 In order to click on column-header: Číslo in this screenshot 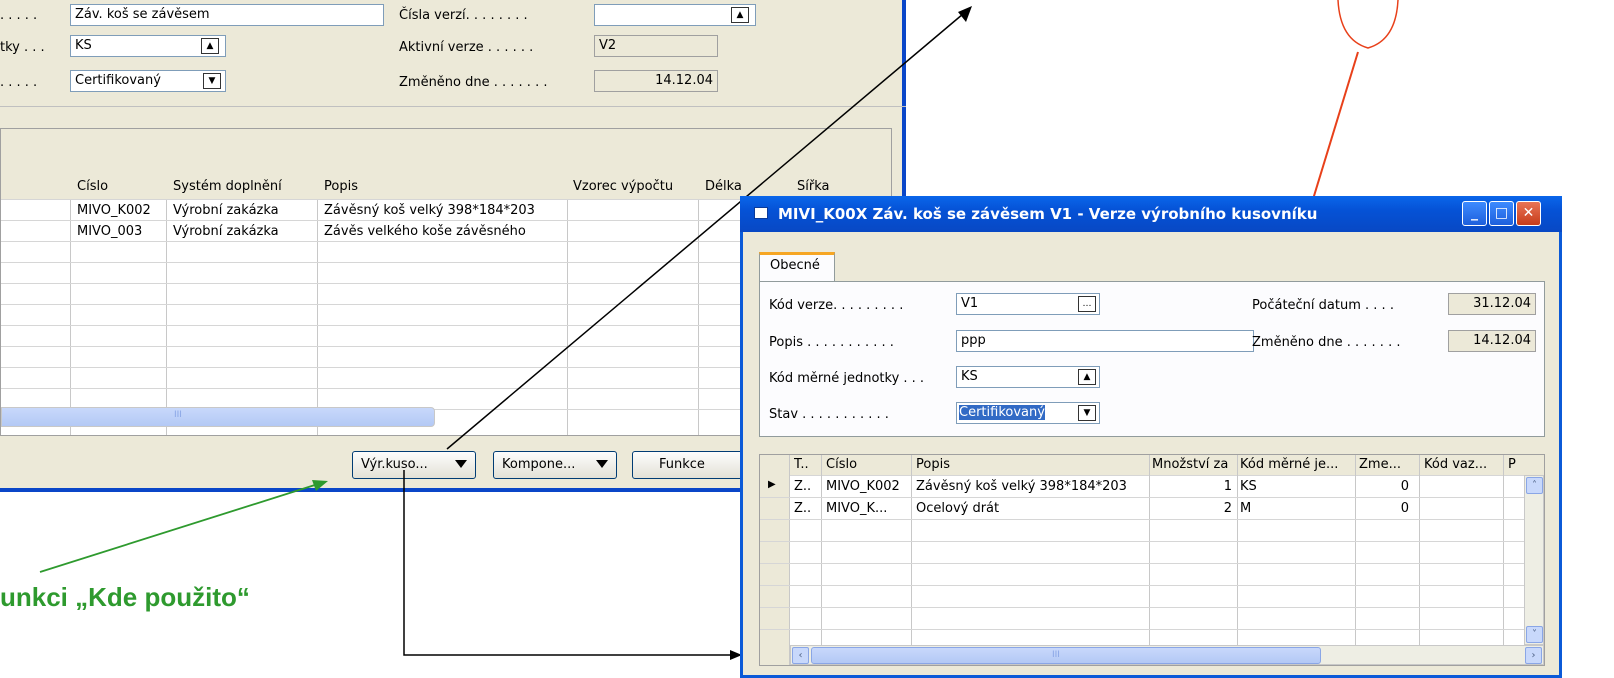, I will do `click(841, 464)`.